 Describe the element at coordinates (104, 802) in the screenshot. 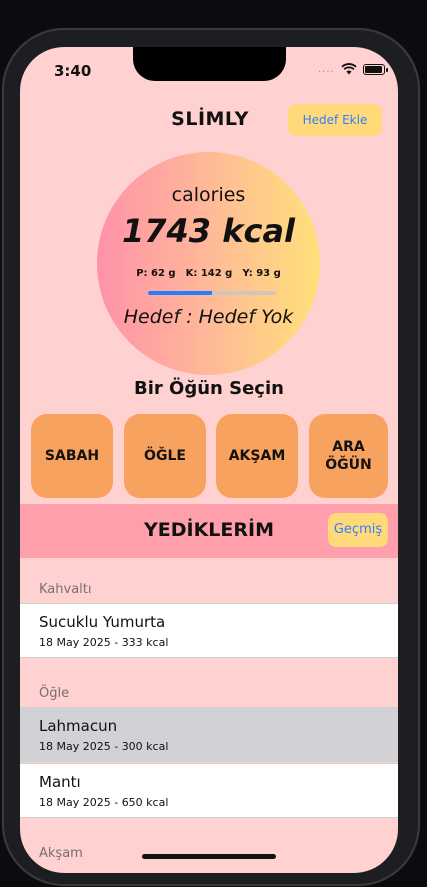

I see `list-item-detail: 18 May 2025 - 650 kcal` at that location.